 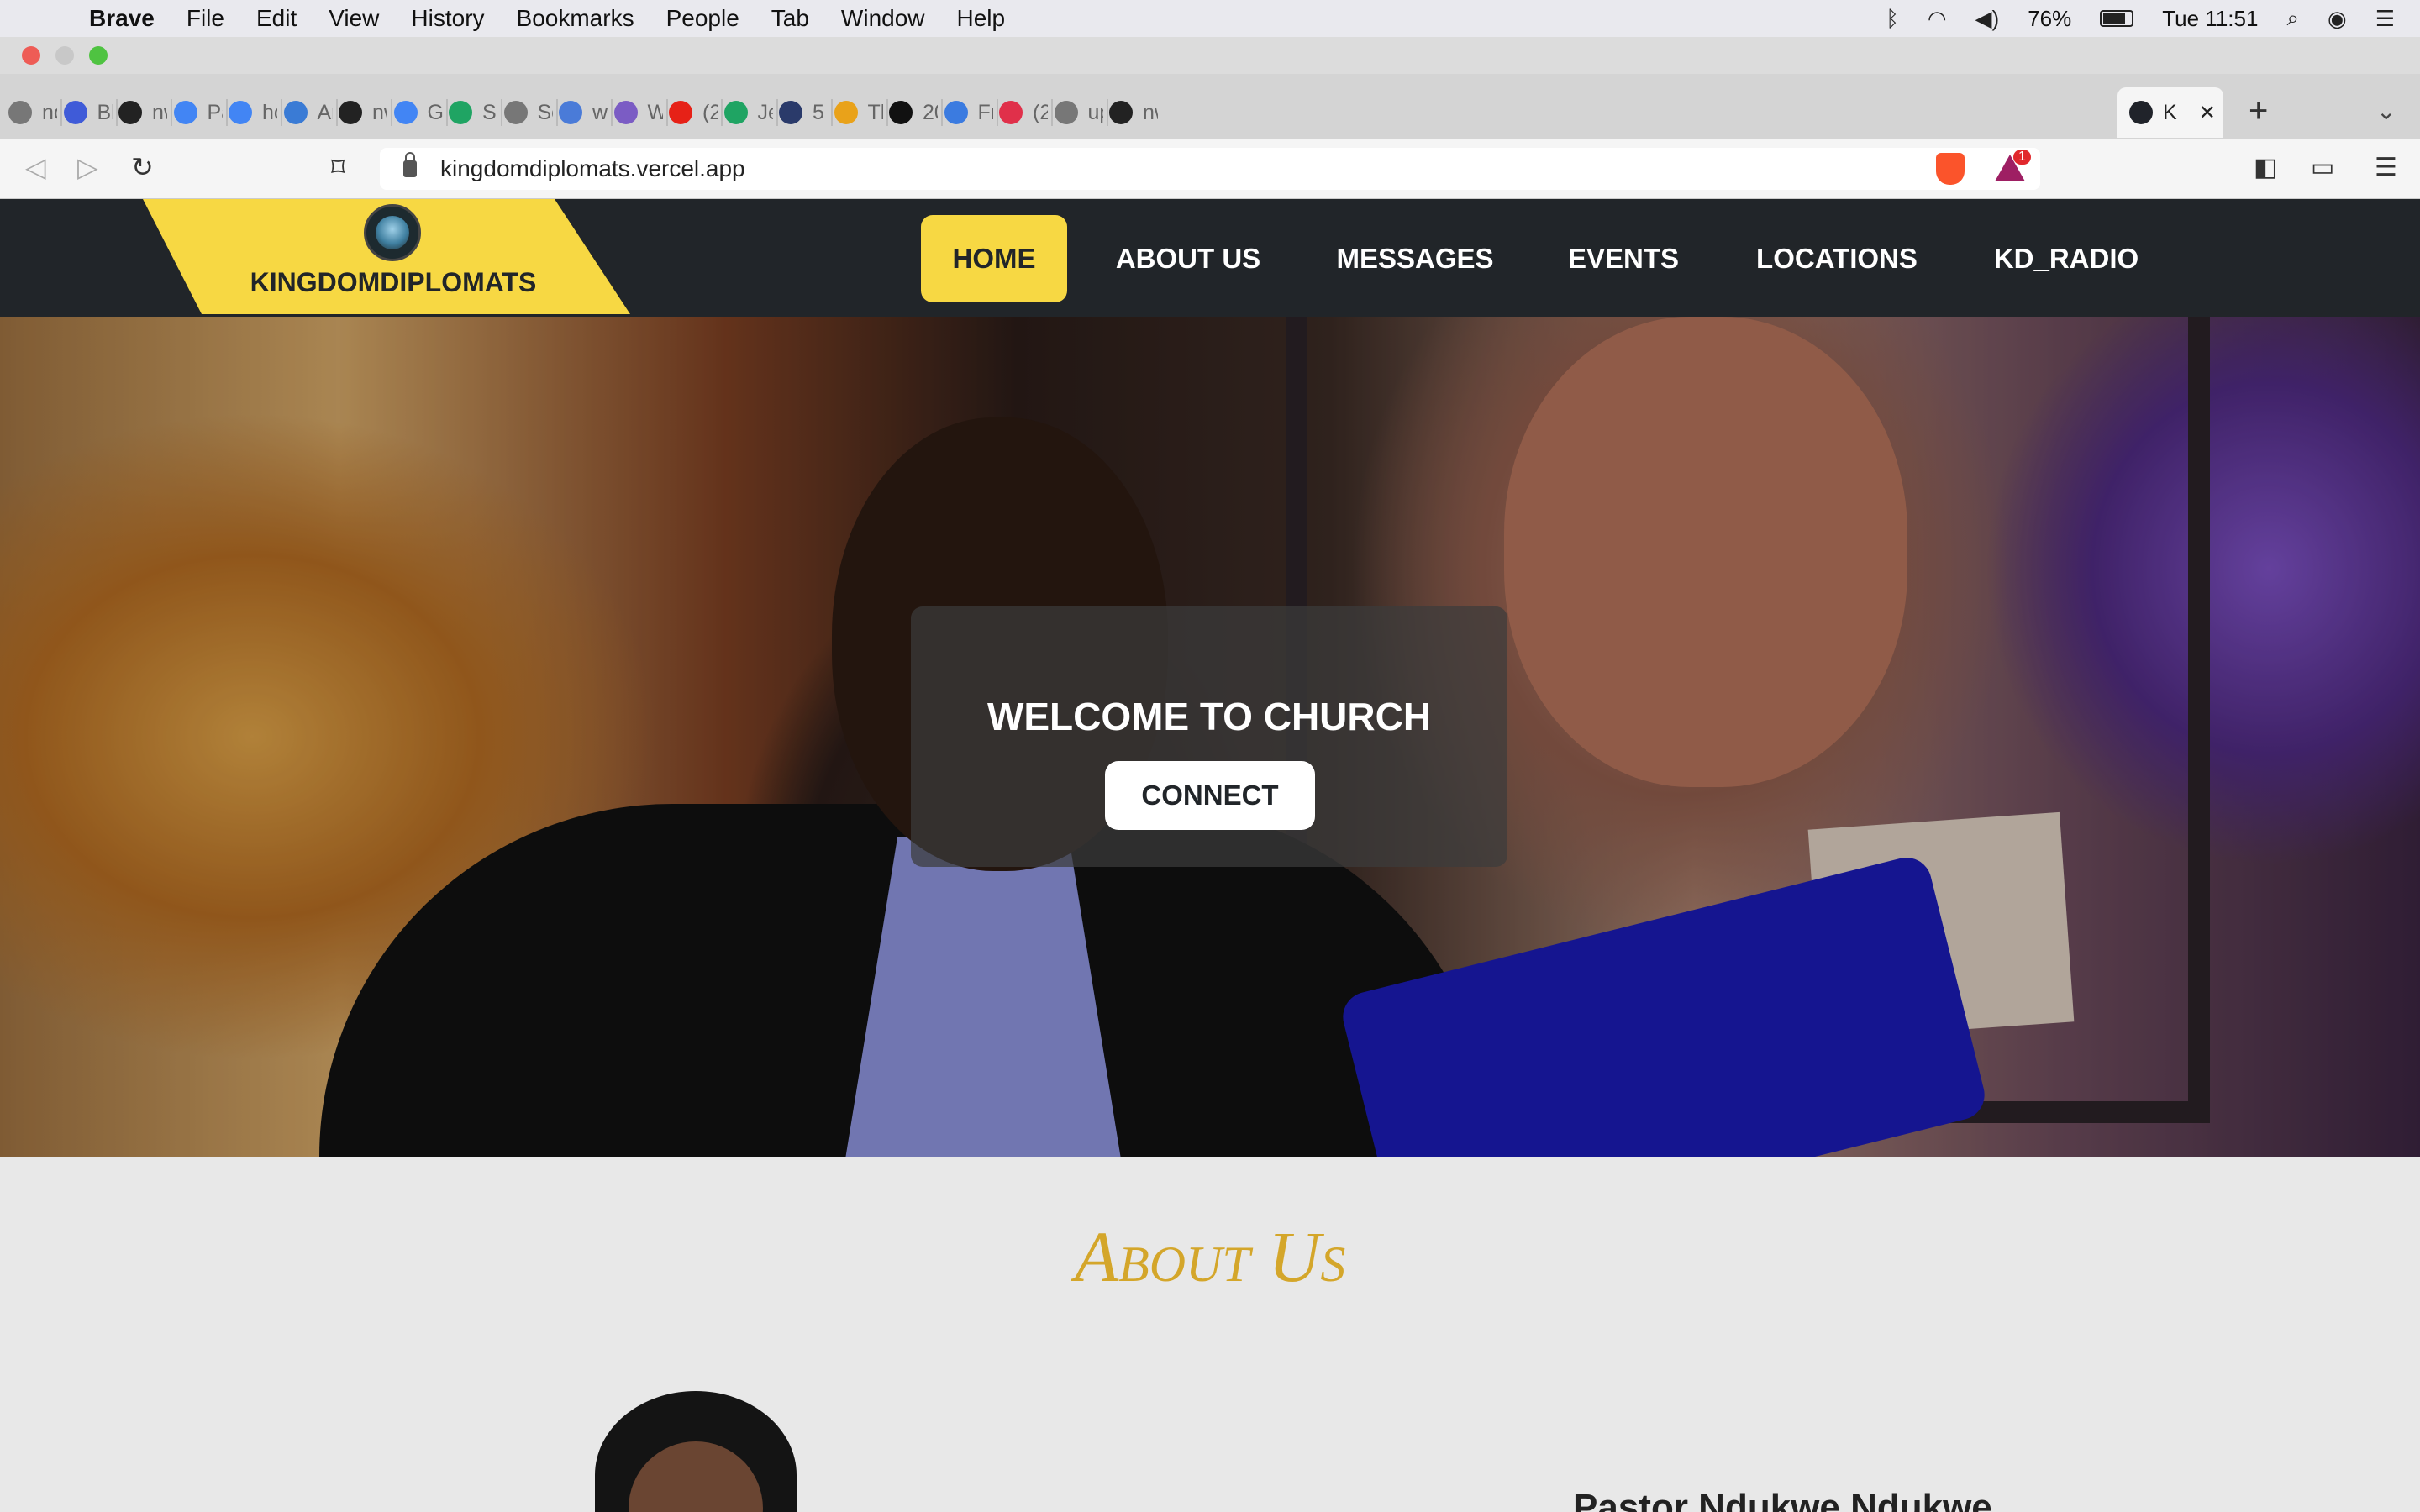 I want to click on bookmark-icon: ⌑, so click(x=338, y=167).